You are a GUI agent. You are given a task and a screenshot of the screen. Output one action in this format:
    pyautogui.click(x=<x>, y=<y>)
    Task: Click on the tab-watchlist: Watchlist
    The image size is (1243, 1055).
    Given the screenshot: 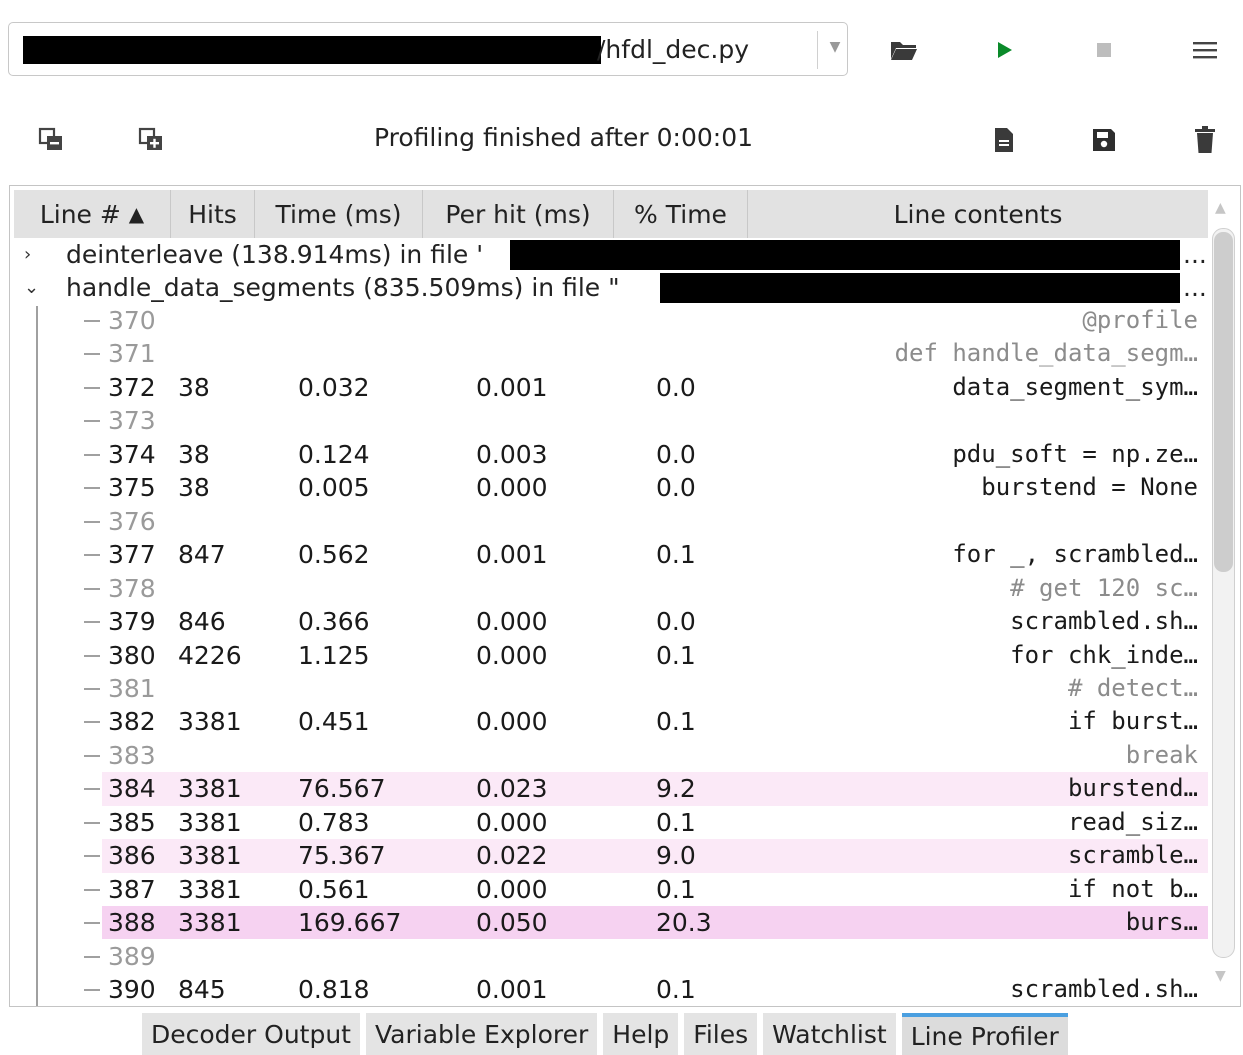 What is the action you would take?
    pyautogui.click(x=829, y=1034)
    